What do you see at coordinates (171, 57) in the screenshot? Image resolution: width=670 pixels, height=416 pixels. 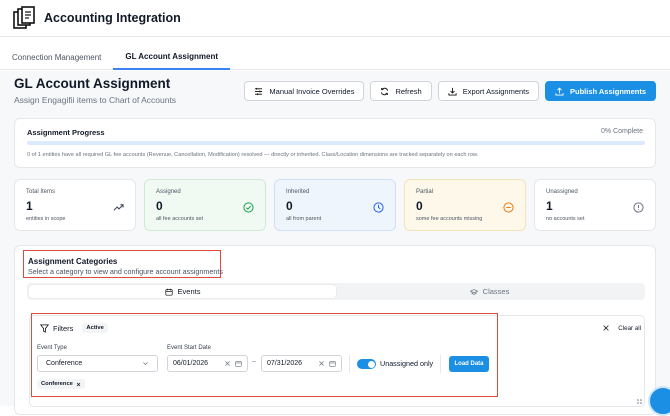 I see `tab-gl-account-assignment: GL Account Assignment` at bounding box center [171, 57].